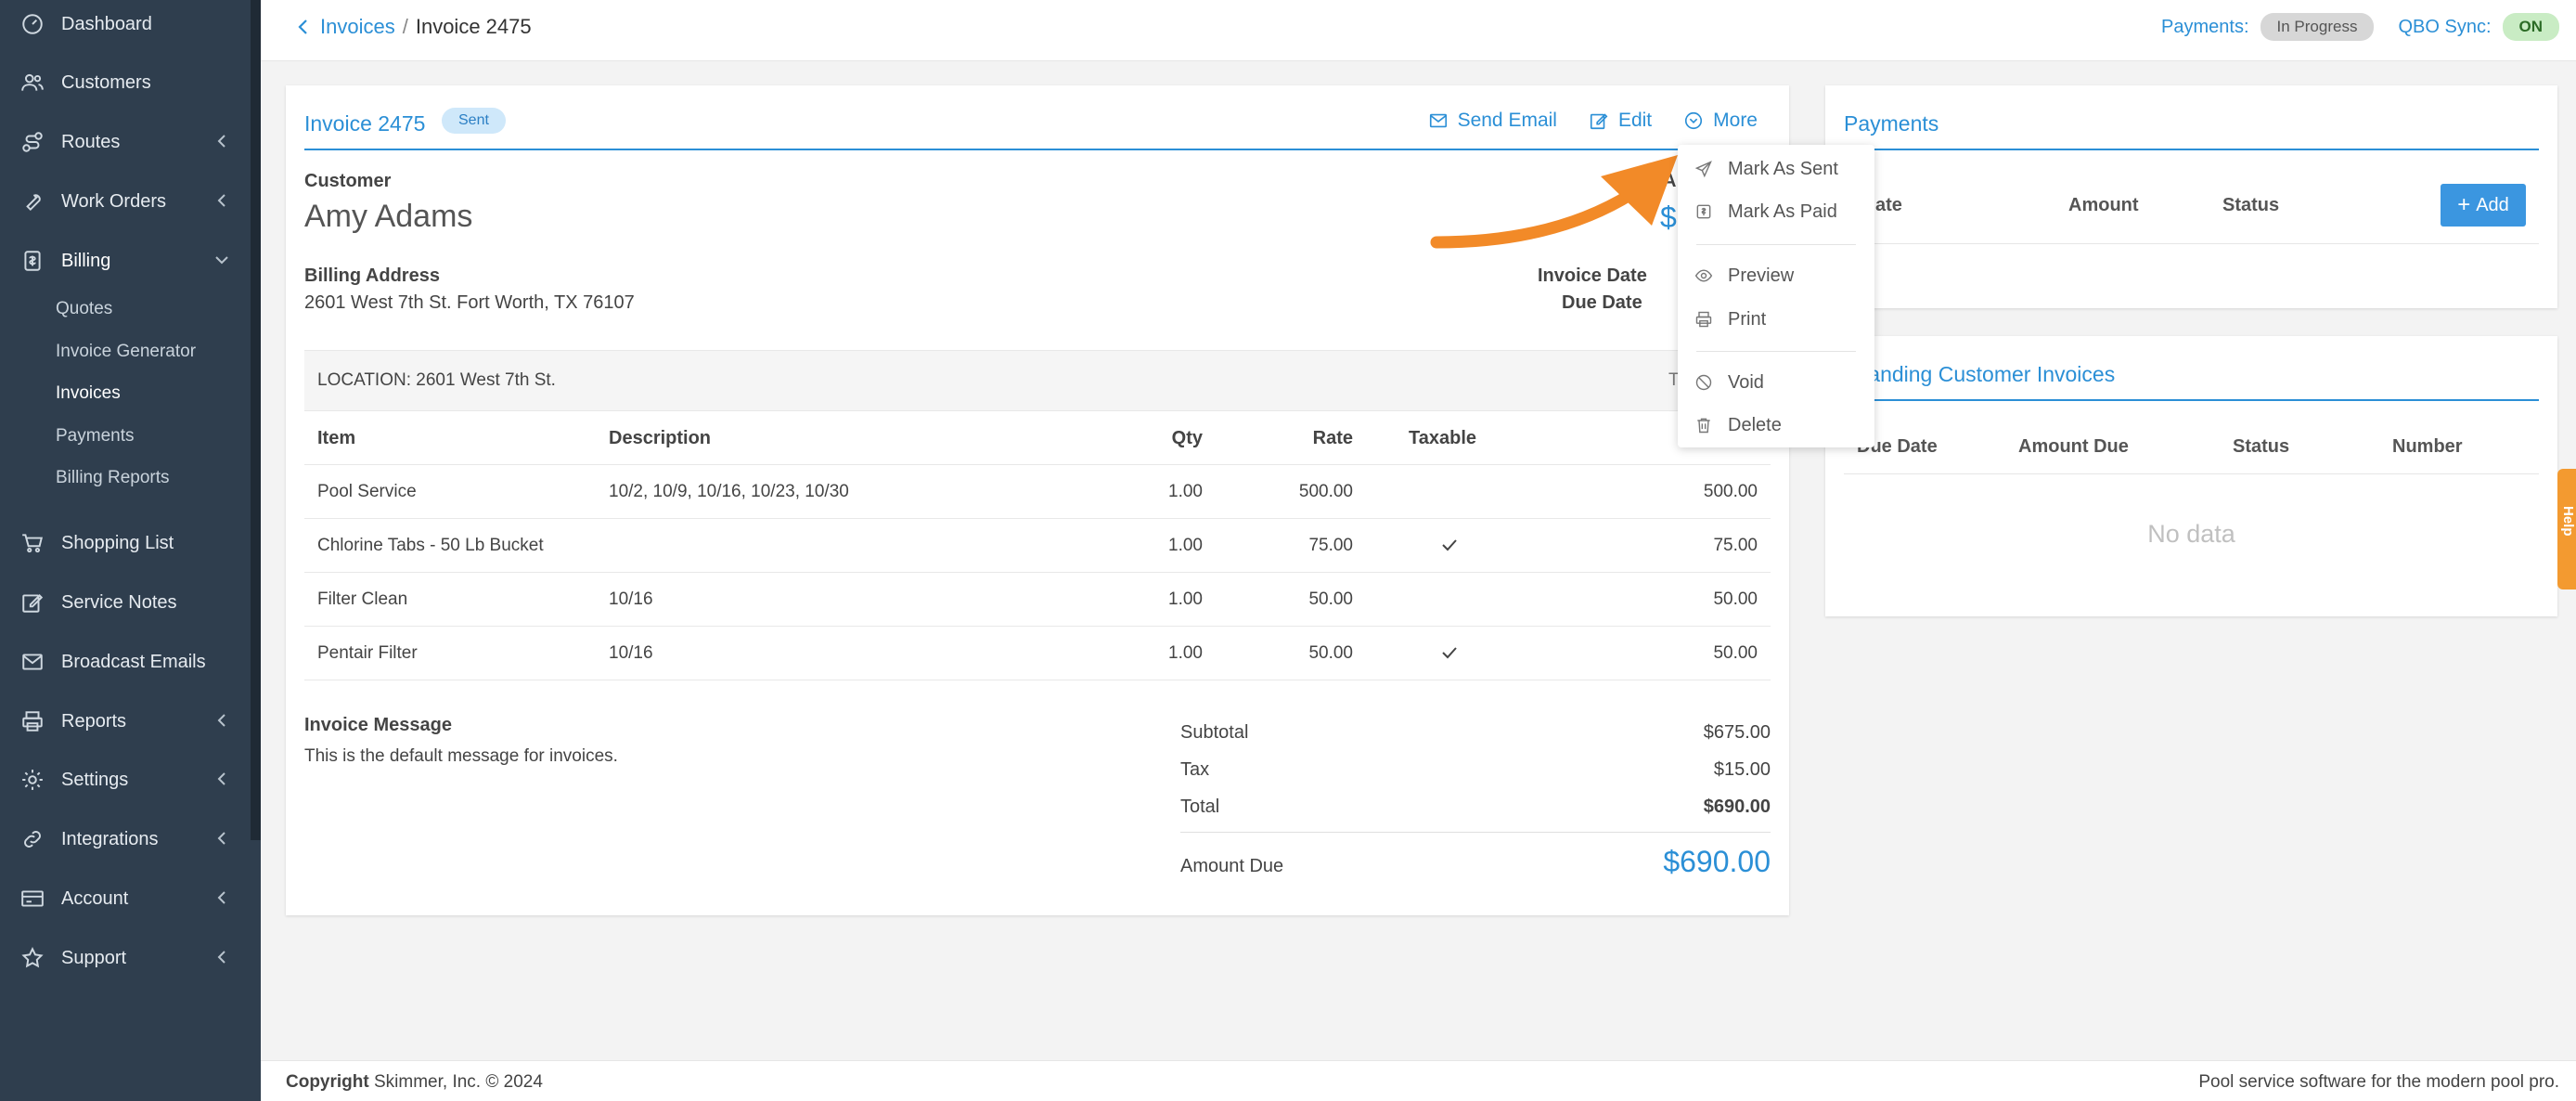 Image resolution: width=2576 pixels, height=1101 pixels. Describe the element at coordinates (95, 898) in the screenshot. I see `sidebar-item-label: Account` at that location.